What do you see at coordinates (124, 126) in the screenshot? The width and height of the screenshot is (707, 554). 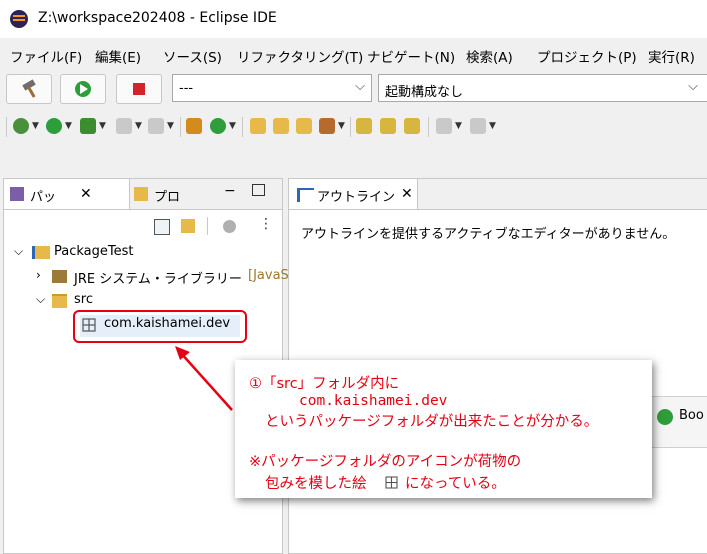 I see `external-tools-icon` at bounding box center [124, 126].